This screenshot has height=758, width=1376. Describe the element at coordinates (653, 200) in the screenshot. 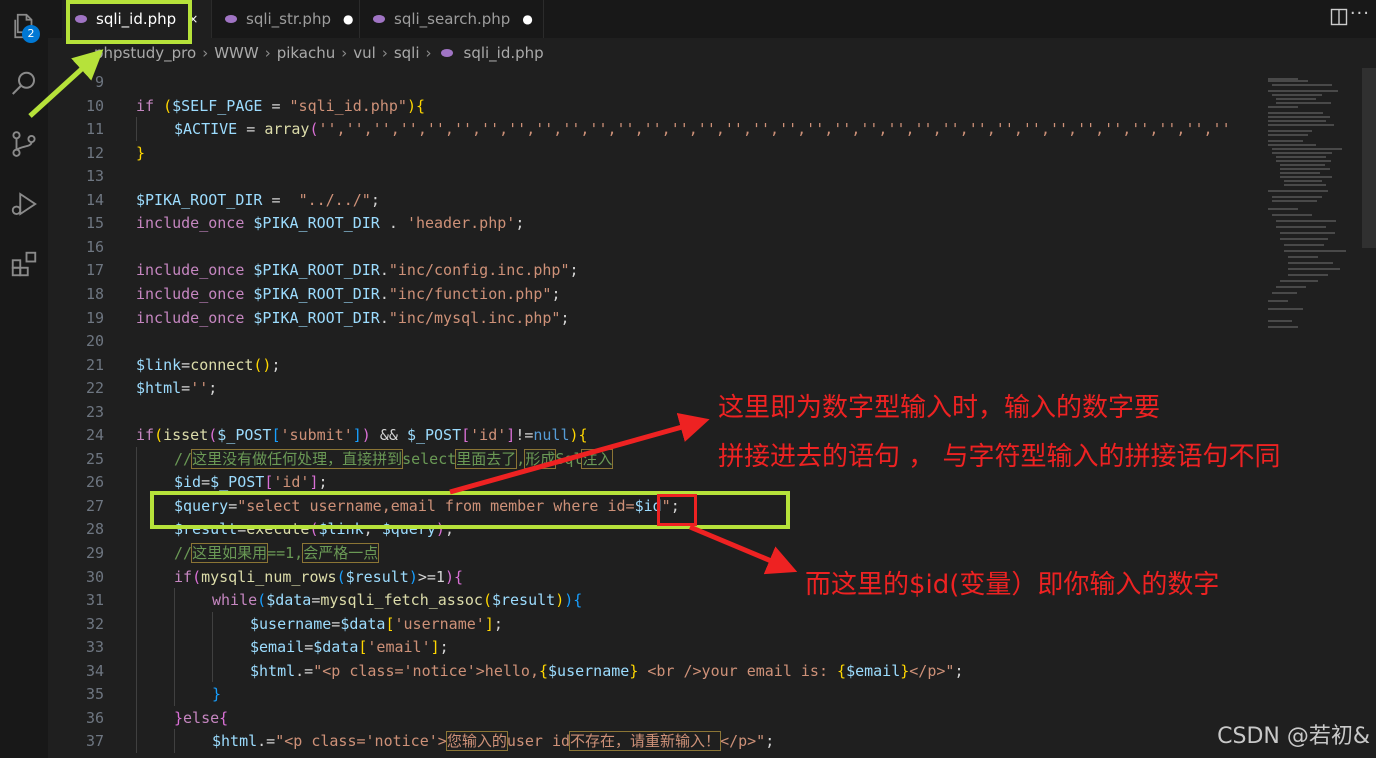

I see `code-line: 14 $PIKA_ROOT_DIR = "../../";` at that location.